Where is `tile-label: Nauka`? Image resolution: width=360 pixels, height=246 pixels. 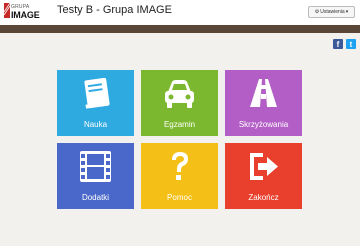
tile-label: Nauka is located at coordinates (95, 124).